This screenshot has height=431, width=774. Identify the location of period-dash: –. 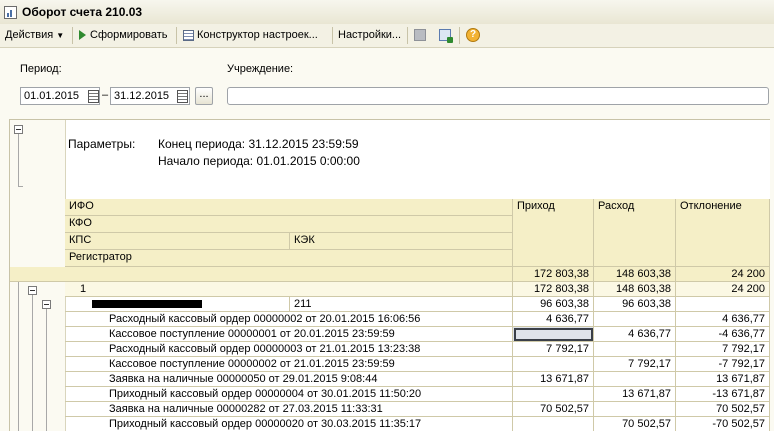
(105, 95).